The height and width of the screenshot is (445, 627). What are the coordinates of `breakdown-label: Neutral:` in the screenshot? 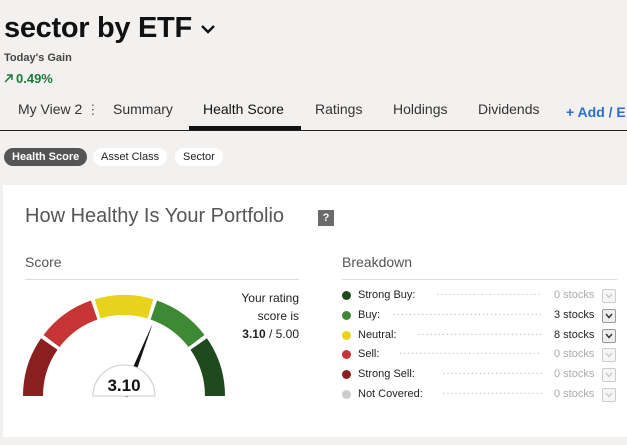 It's located at (377, 334).